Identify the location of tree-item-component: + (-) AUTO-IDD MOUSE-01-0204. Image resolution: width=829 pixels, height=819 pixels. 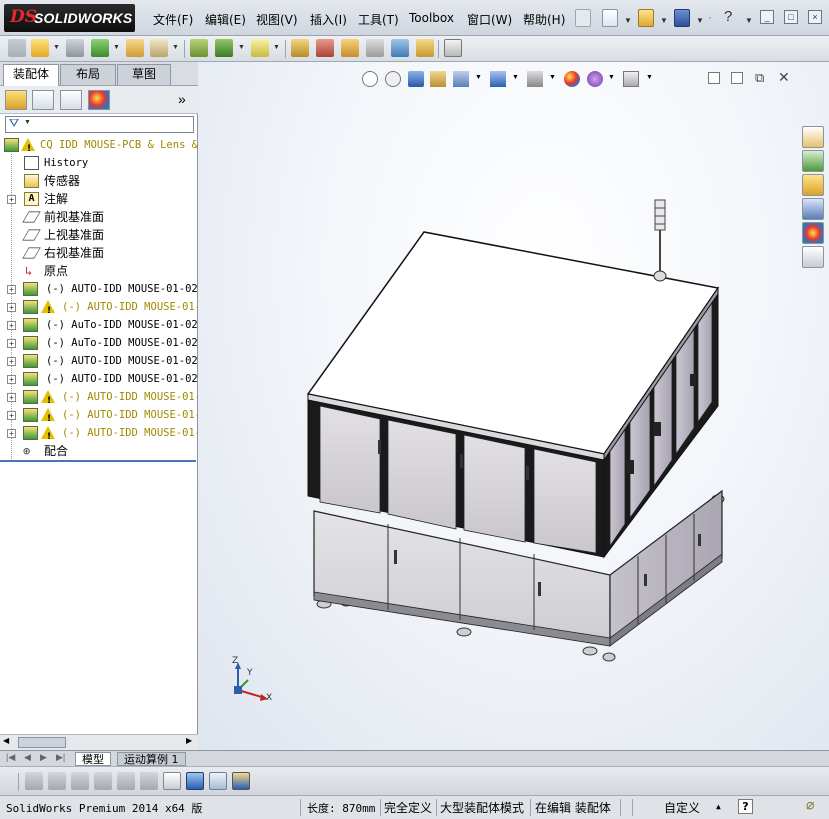
(99, 379).